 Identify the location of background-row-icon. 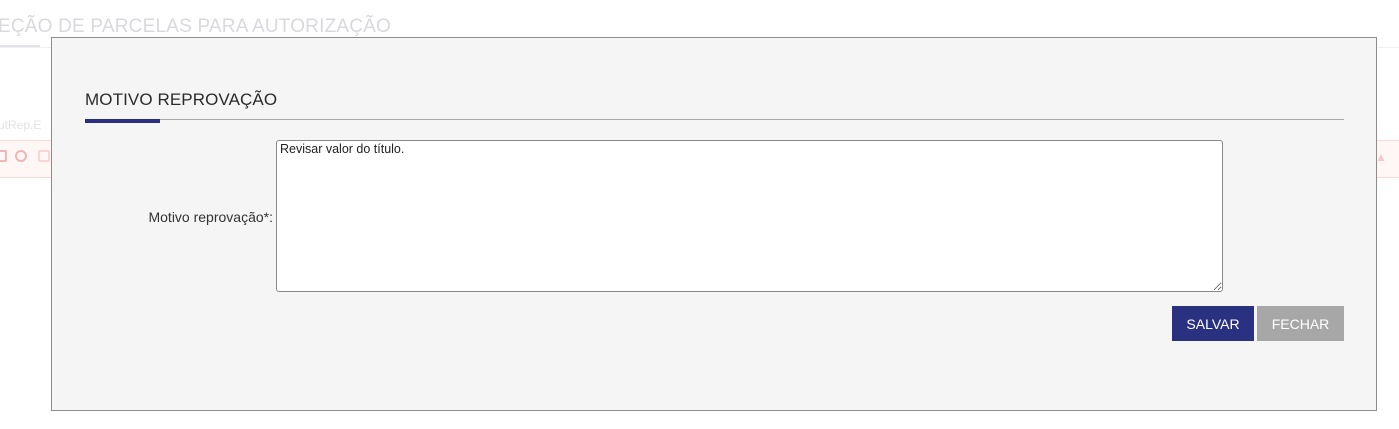
(44, 156).